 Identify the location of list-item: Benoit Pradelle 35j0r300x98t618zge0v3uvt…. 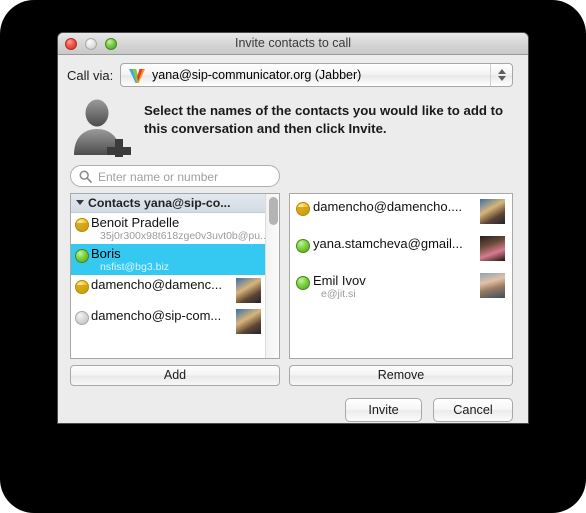
(175, 228).